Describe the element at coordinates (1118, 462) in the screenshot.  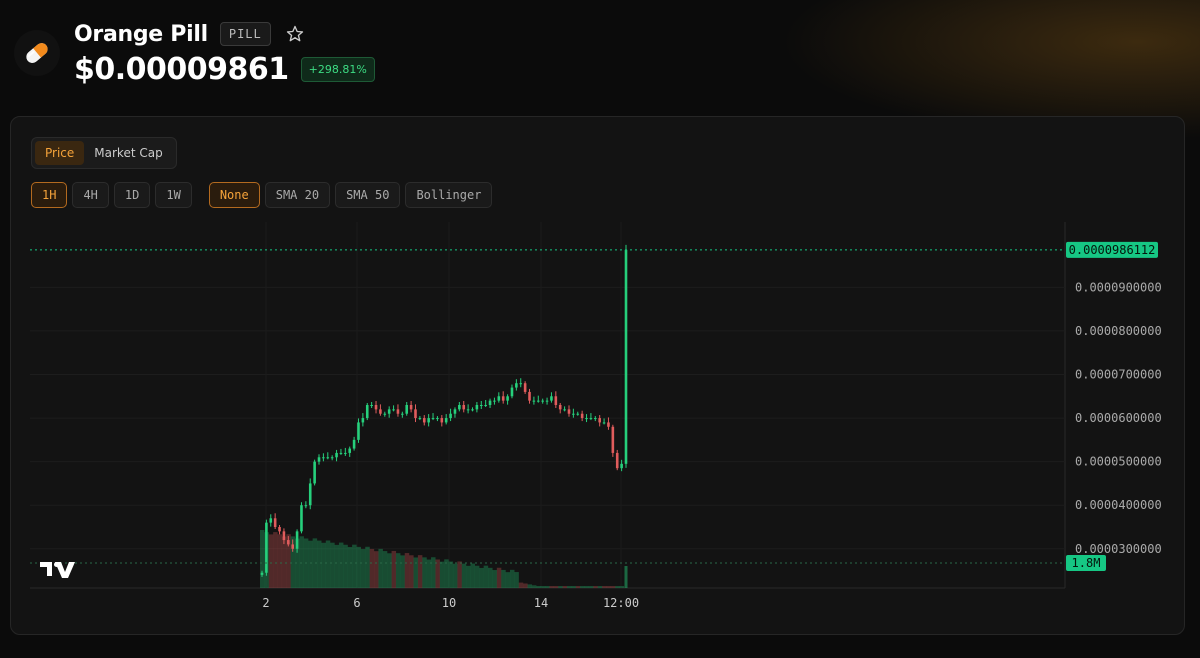
I see `y-tick-label: 0.0000500000` at that location.